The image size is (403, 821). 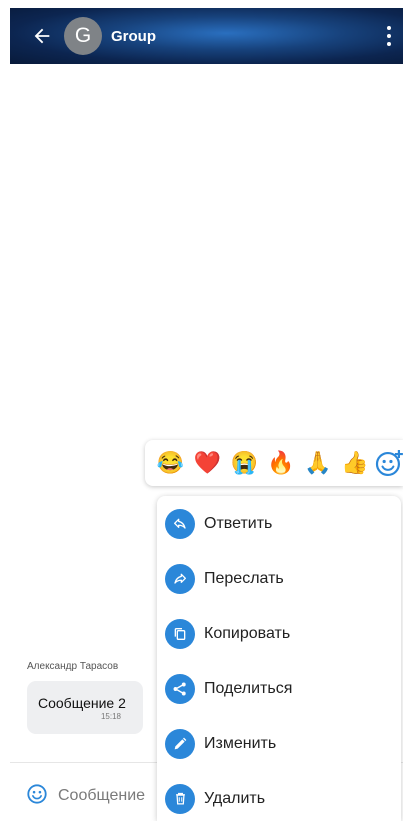 What do you see at coordinates (180, 523) in the screenshot?
I see `reply-icon` at bounding box center [180, 523].